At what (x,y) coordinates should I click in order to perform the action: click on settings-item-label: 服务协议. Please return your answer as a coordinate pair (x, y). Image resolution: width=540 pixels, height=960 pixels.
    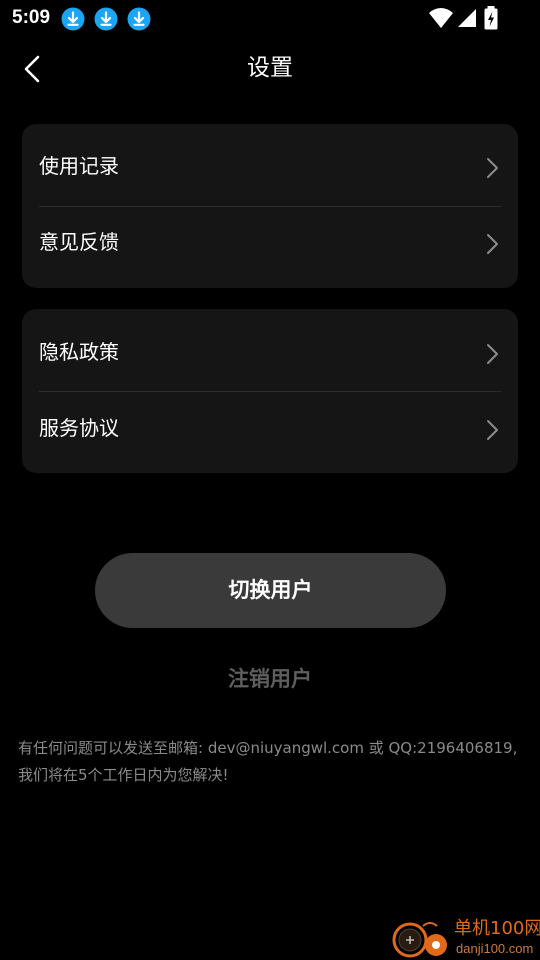
    Looking at the image, I should click on (79, 428).